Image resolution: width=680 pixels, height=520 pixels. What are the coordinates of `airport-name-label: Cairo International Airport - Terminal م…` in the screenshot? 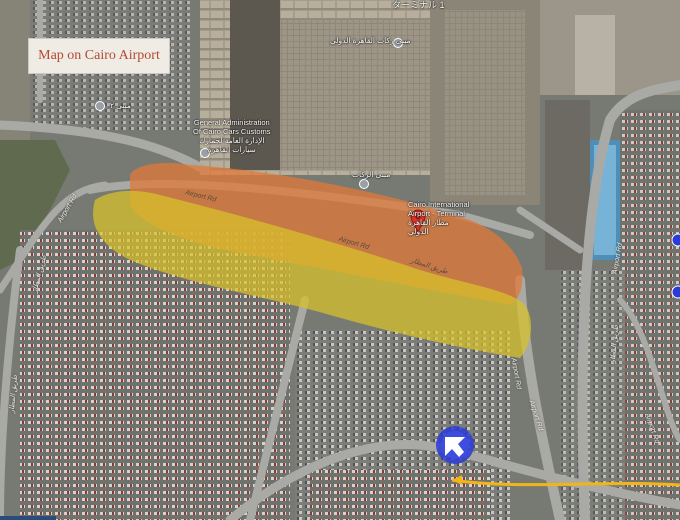 It's located at (439, 218).